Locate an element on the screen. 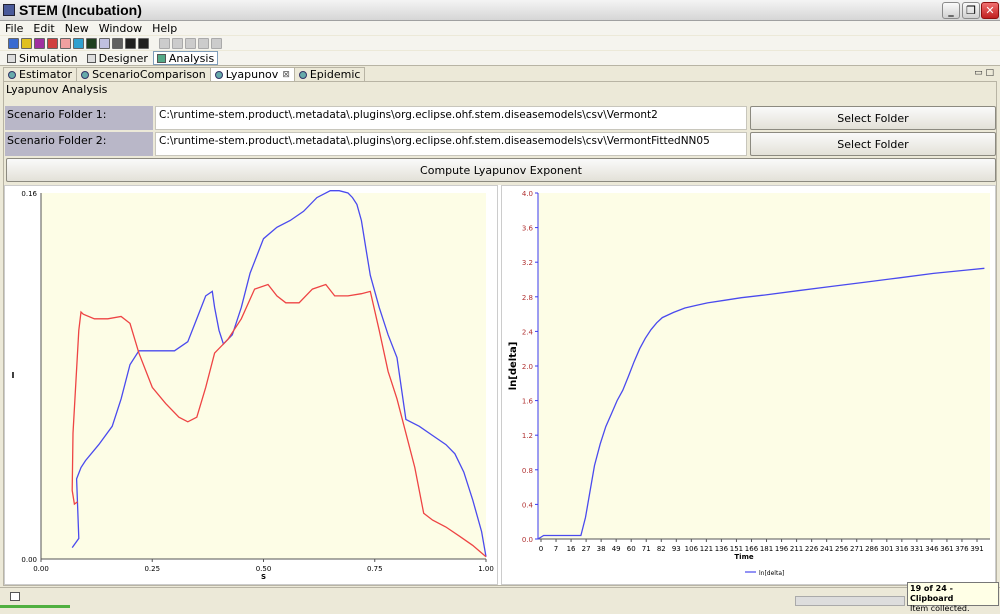  menu-help: Help is located at coordinates (164, 28).